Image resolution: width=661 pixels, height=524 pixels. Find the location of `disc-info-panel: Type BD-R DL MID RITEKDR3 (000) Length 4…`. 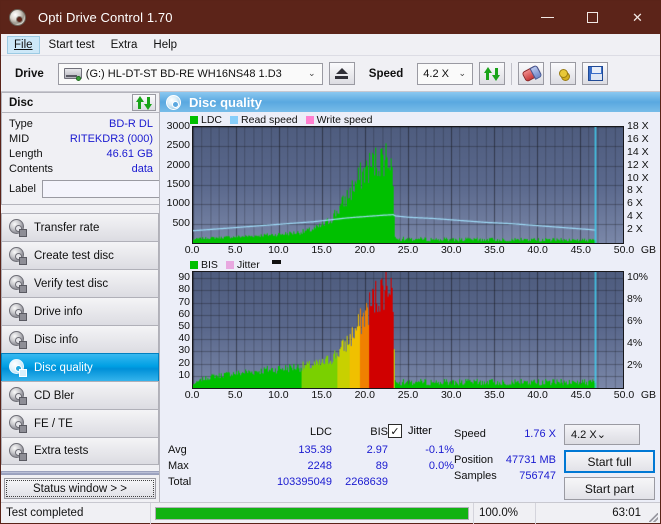

disc-info-panel: Type BD-R DL MID RITEKDR3 (000) Length 4… is located at coordinates (121, 159).